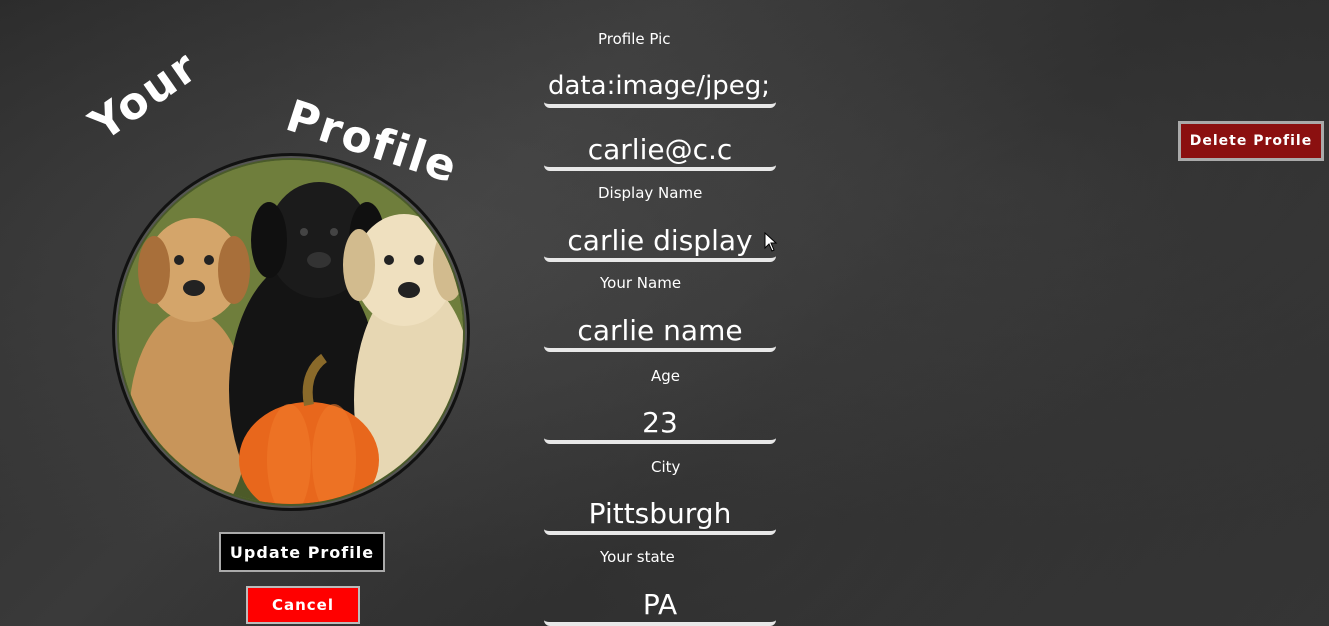  Describe the element at coordinates (660, 242) in the screenshot. I see `display-name-input` at that location.